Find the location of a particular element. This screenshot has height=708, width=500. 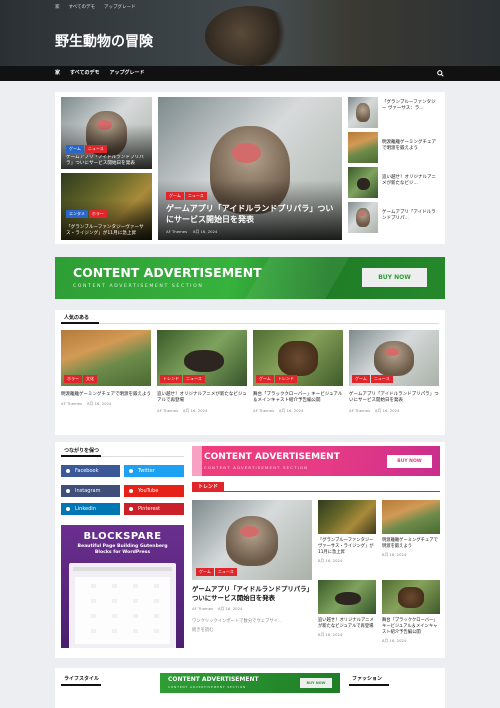

youtube-button: YouTube is located at coordinates (154, 491).